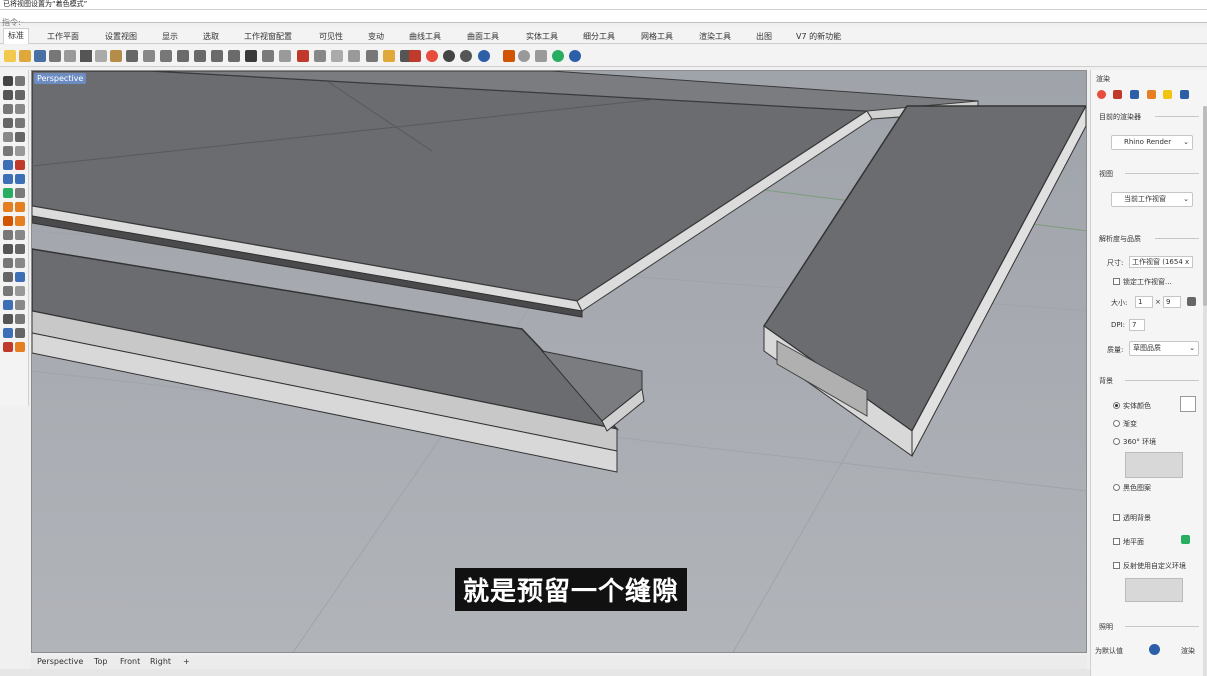  What do you see at coordinates (1117, 94) in the screenshot?
I see `layers-tab-icon` at bounding box center [1117, 94].